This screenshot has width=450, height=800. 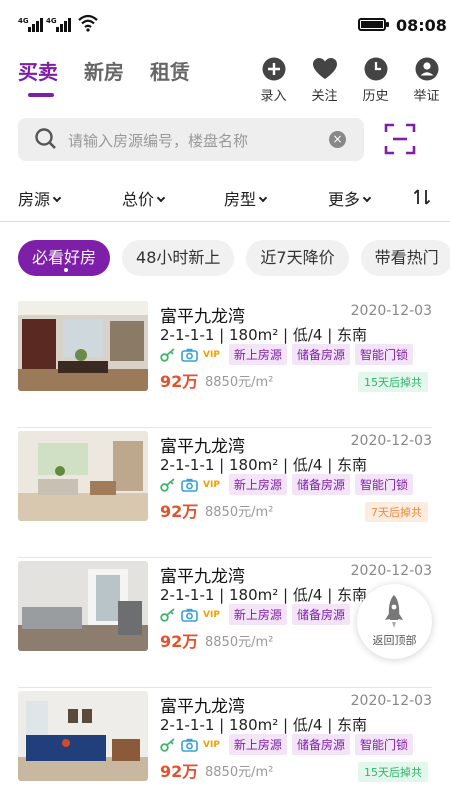 I want to click on tab-label: 买卖, so click(x=38, y=72).